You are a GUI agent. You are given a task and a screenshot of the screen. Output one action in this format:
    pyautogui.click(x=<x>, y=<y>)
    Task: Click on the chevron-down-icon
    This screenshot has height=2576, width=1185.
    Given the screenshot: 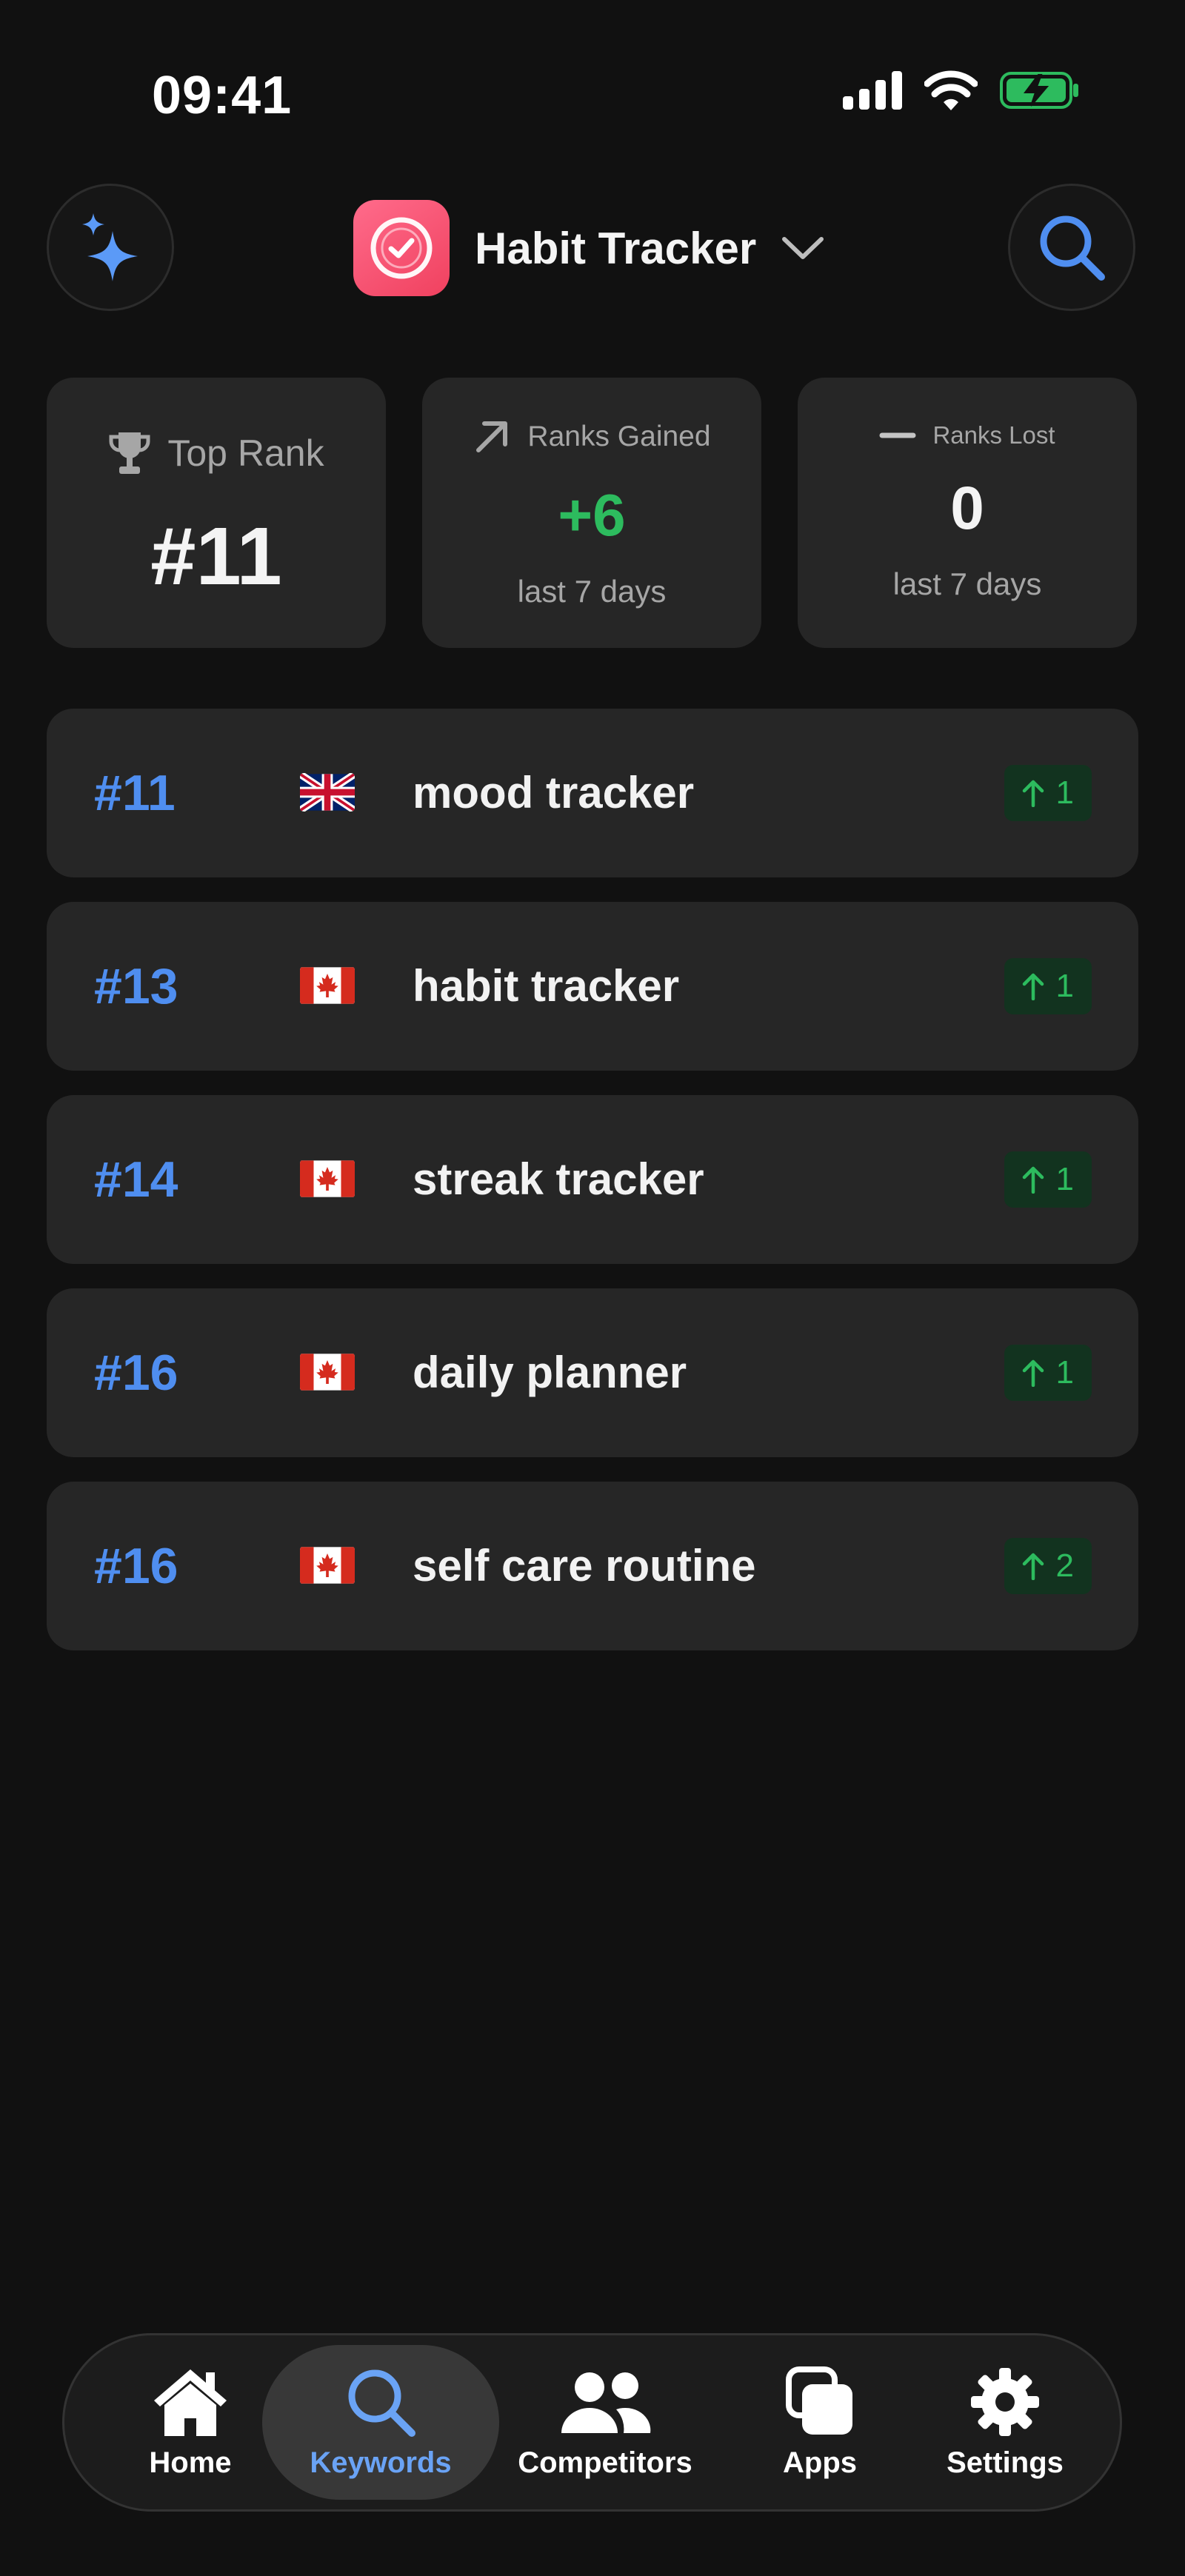 What is the action you would take?
    pyautogui.click(x=803, y=248)
    